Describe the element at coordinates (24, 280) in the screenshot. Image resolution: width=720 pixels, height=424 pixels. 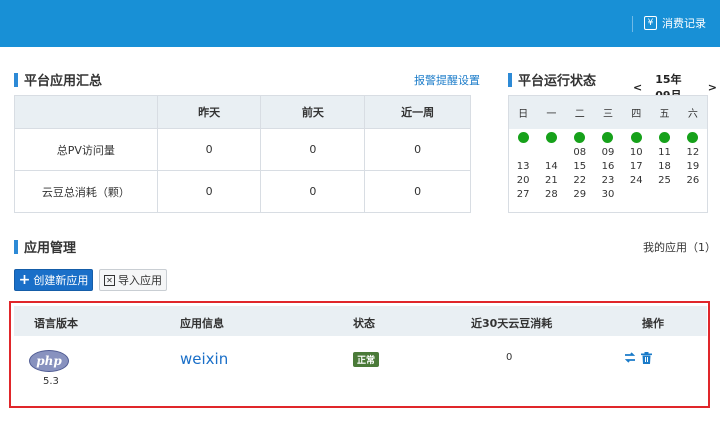
I see `plus-icon: +` at that location.